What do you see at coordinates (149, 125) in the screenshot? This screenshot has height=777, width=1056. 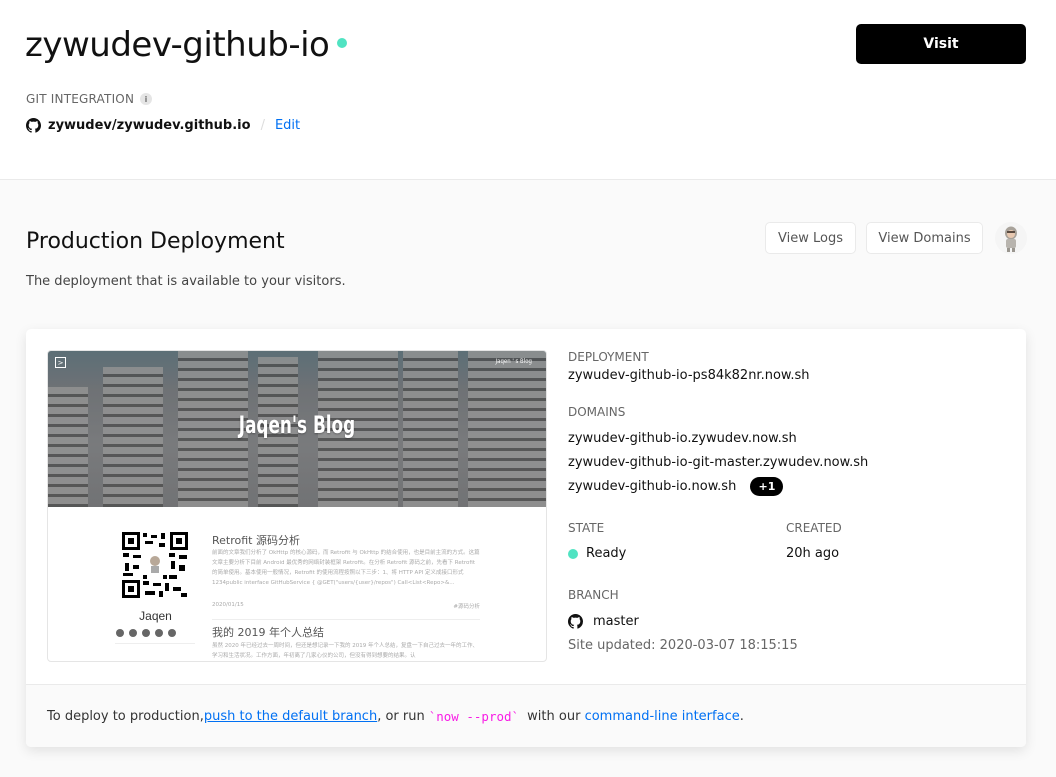 I see `repo-link: zywudev/zywudev.github.io` at bounding box center [149, 125].